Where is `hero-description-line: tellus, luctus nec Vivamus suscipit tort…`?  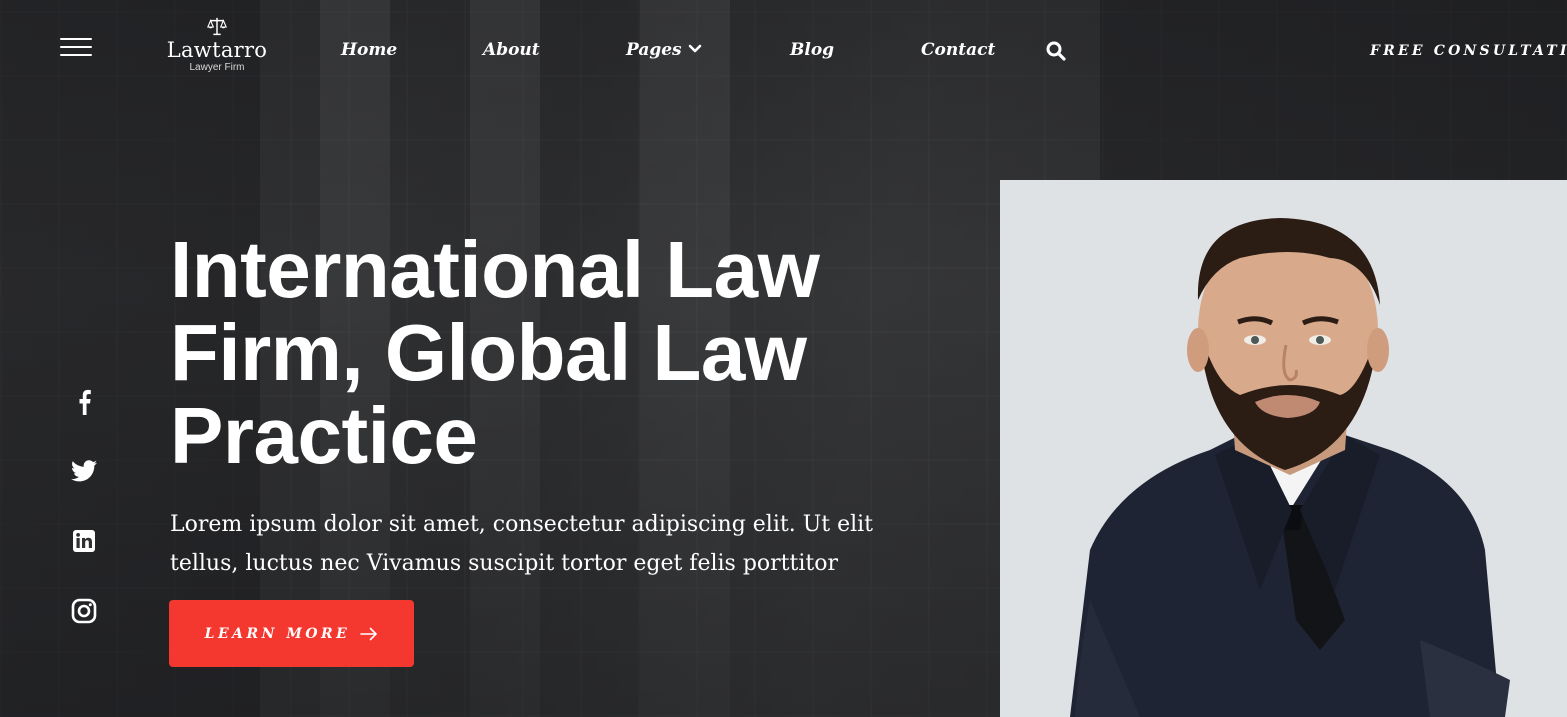 hero-description-line: tellus, luctus nec Vivamus suscipit tort… is located at coordinates (504, 563).